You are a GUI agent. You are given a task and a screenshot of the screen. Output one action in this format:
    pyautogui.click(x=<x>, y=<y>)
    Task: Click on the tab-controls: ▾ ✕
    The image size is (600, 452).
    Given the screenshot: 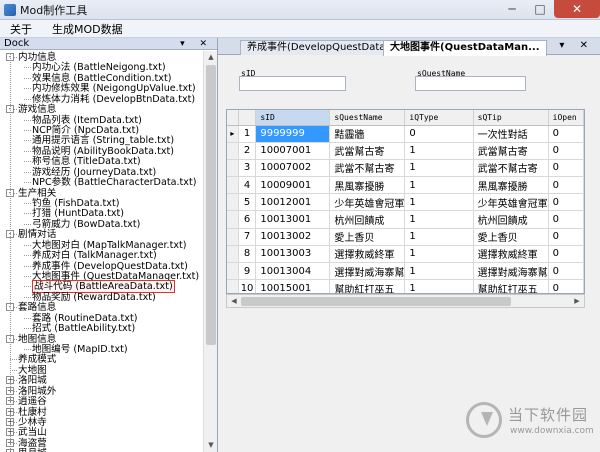 What is the action you would take?
    pyautogui.click(x=576, y=45)
    